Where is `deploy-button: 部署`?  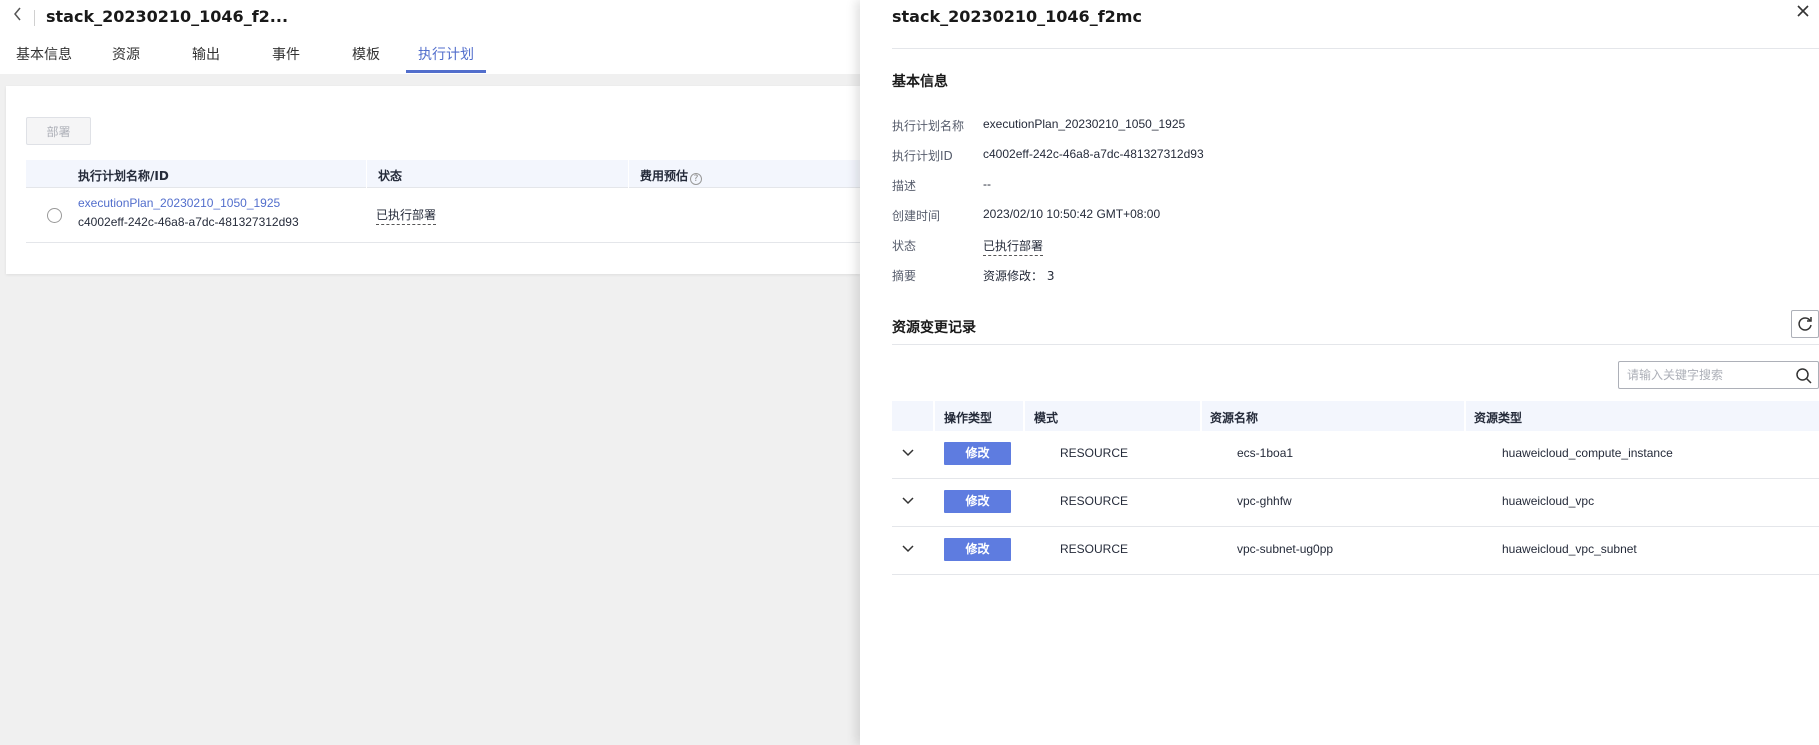 deploy-button: 部署 is located at coordinates (58, 131).